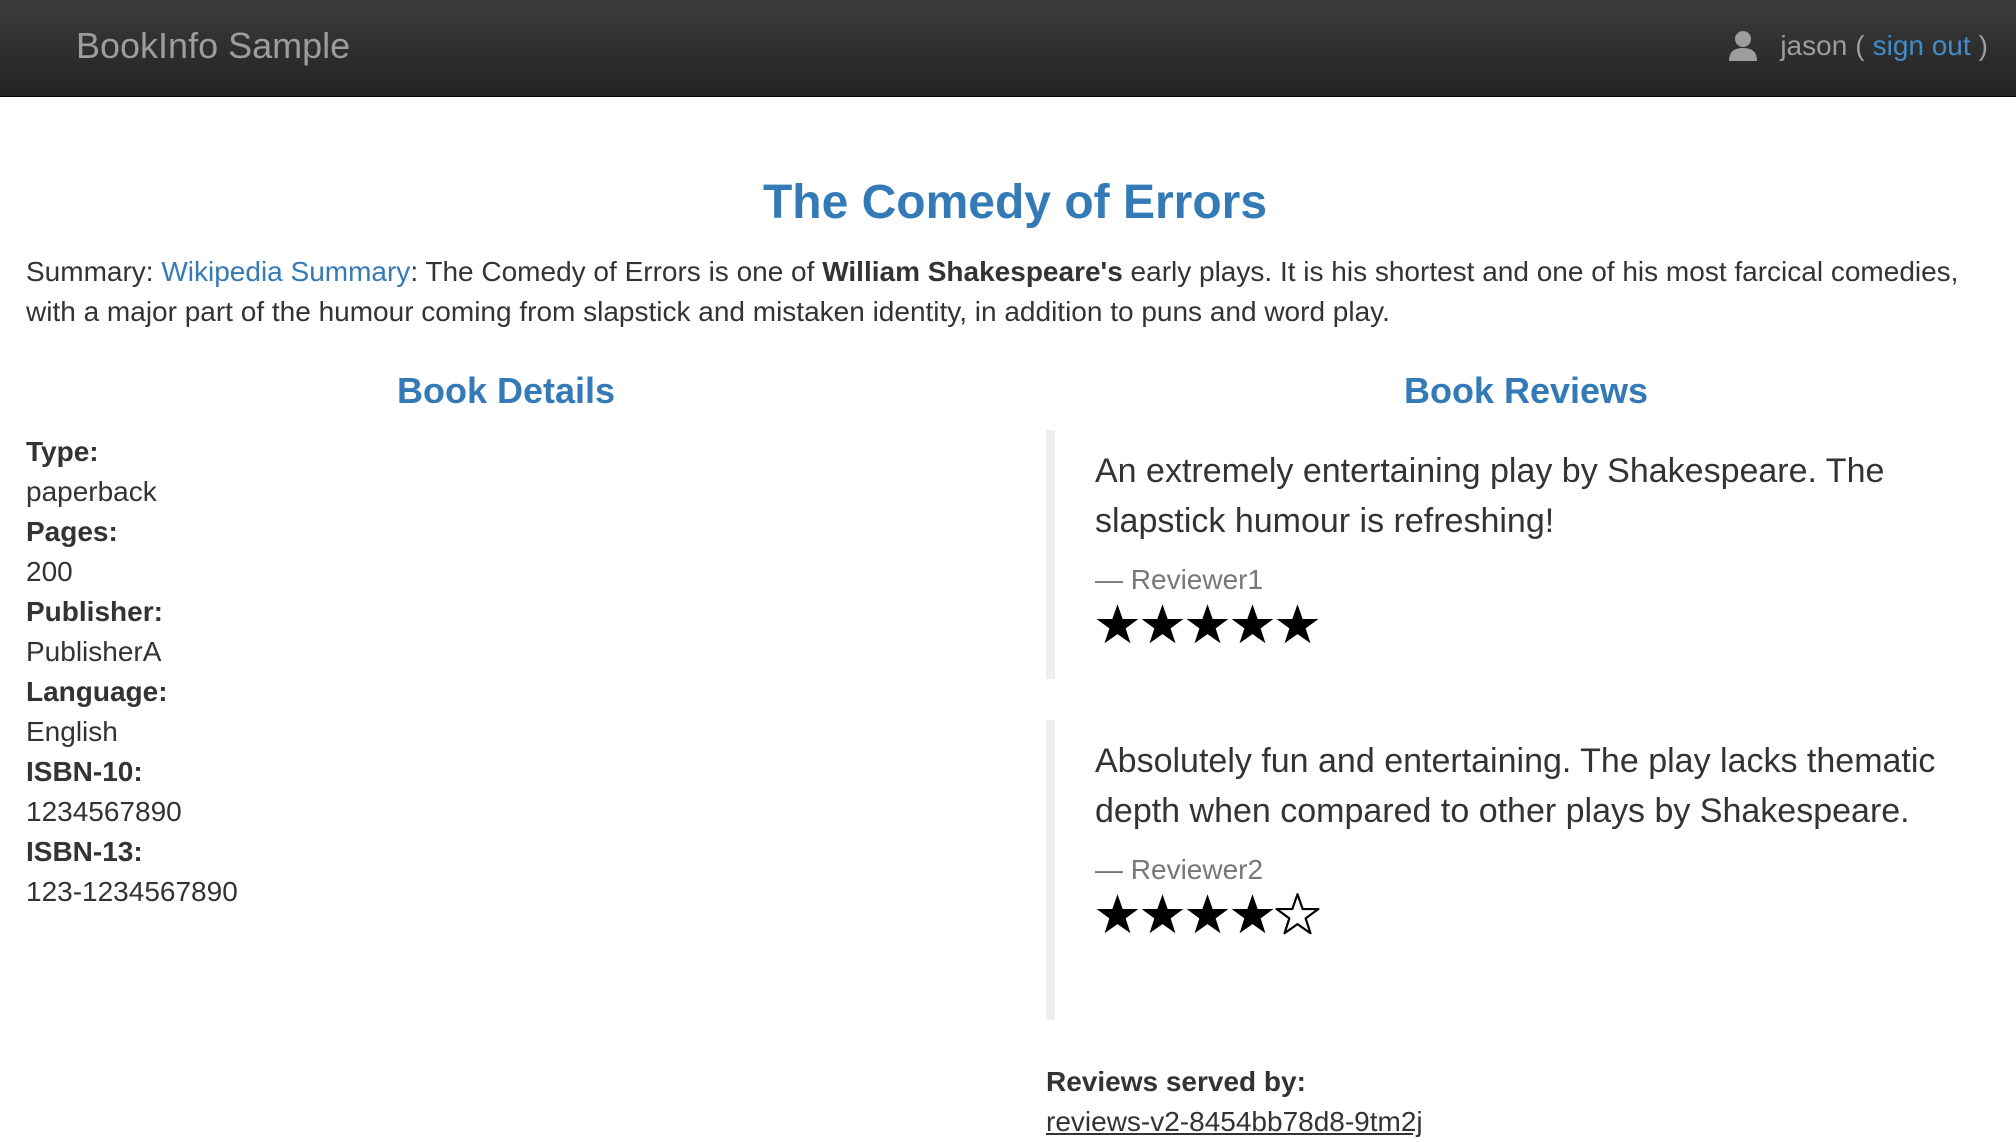 This screenshot has width=2016, height=1142. I want to click on wikipedia-summary-link: Wikipedia Summary, so click(285, 271).